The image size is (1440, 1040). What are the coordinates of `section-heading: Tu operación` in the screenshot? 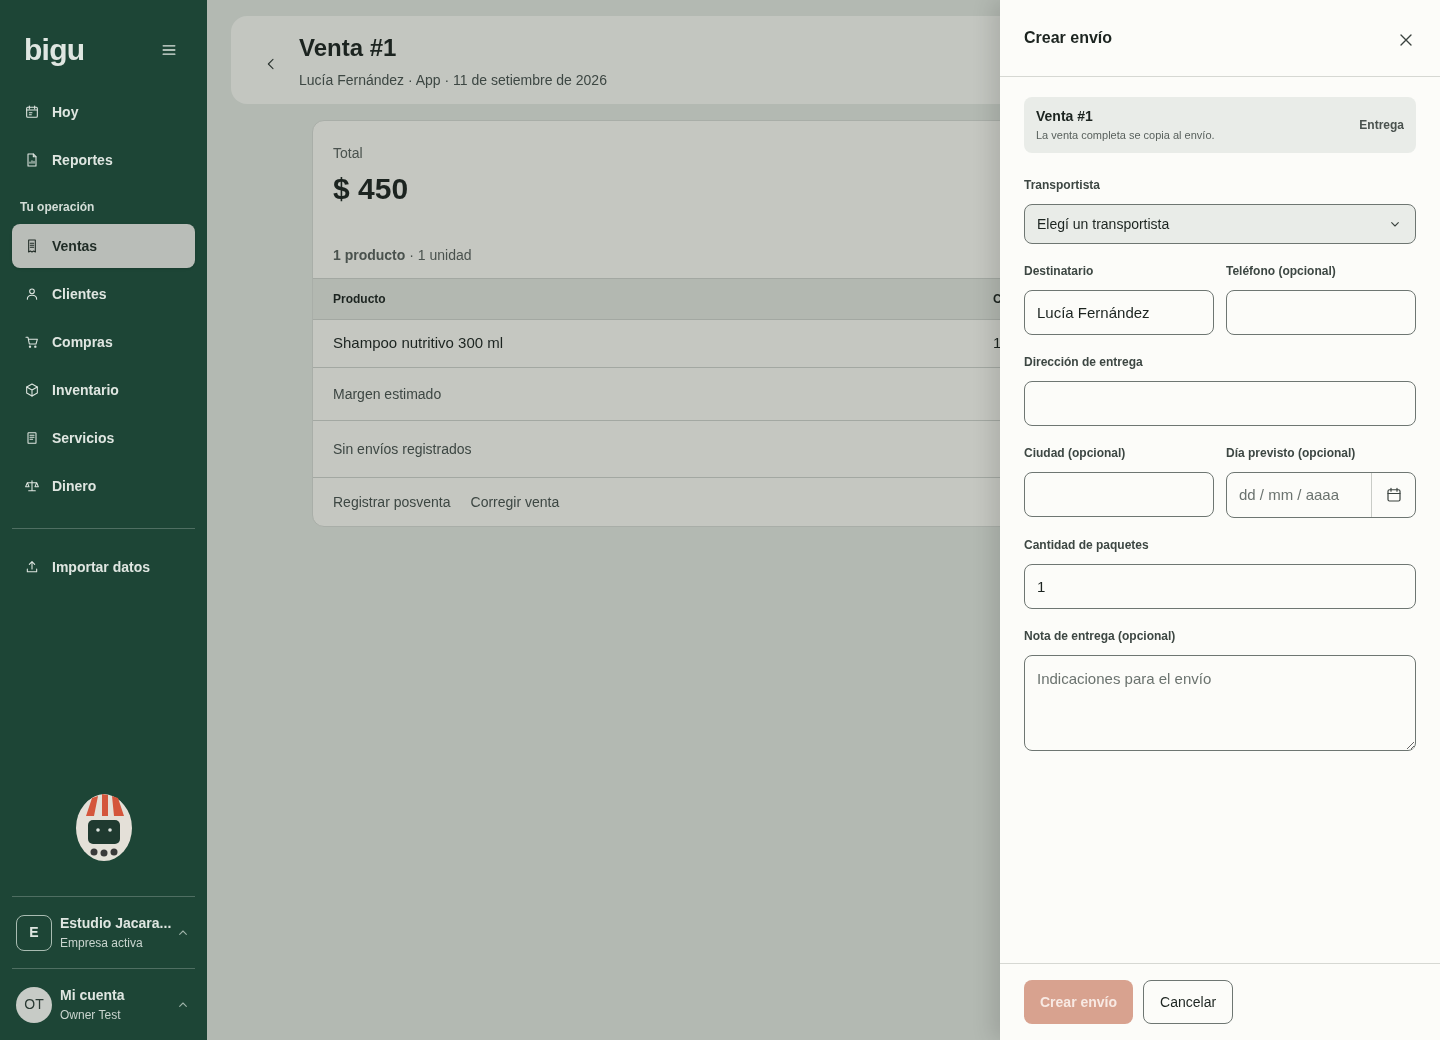 It's located at (57, 207).